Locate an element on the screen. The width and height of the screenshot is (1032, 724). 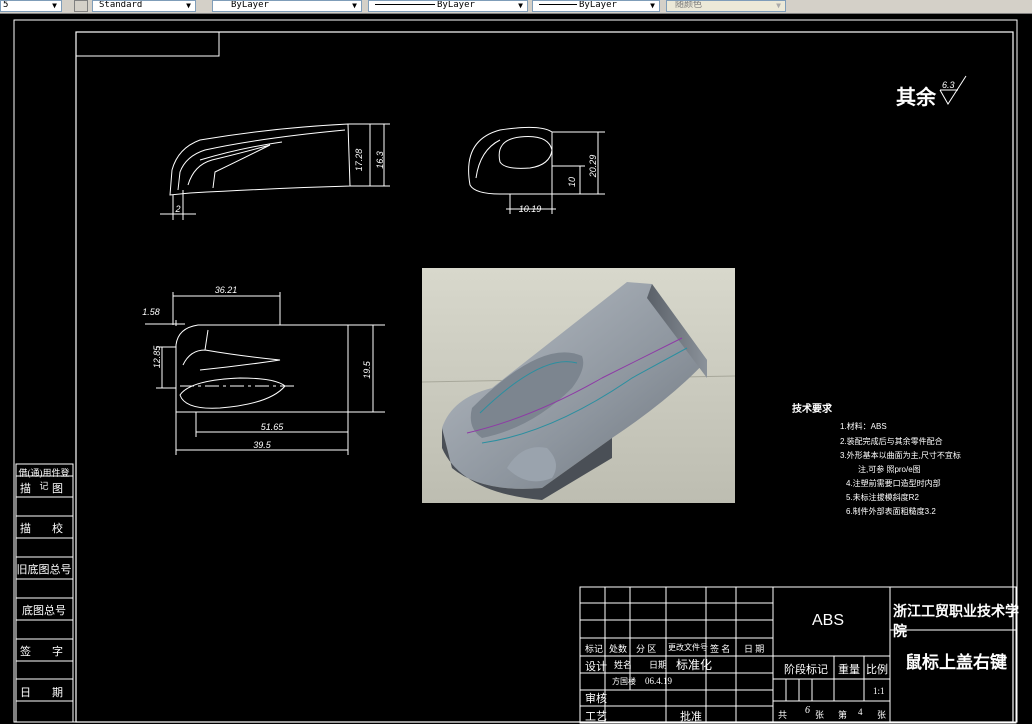
dim-top-w4: 39.5 is located at coordinates (262, 445).